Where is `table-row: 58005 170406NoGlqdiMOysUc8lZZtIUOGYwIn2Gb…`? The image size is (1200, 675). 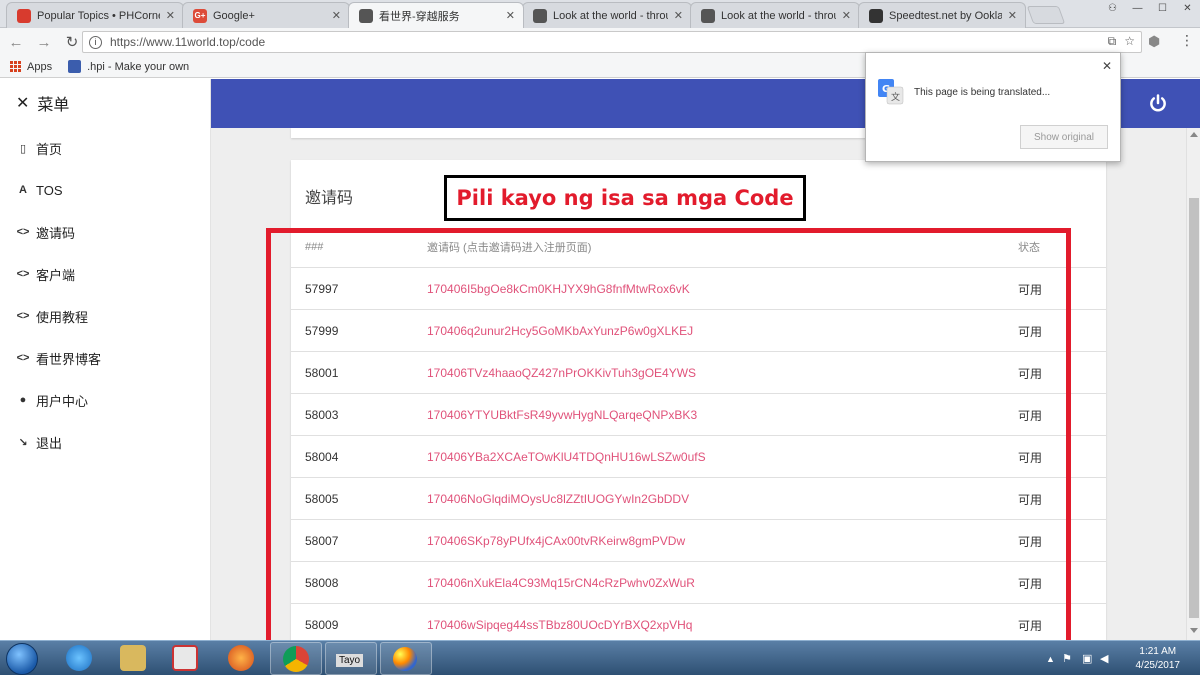 table-row: 58005 170406NoGlqdiMOysUc8lZZtIUOGYwIn2Gb… is located at coordinates (698, 499).